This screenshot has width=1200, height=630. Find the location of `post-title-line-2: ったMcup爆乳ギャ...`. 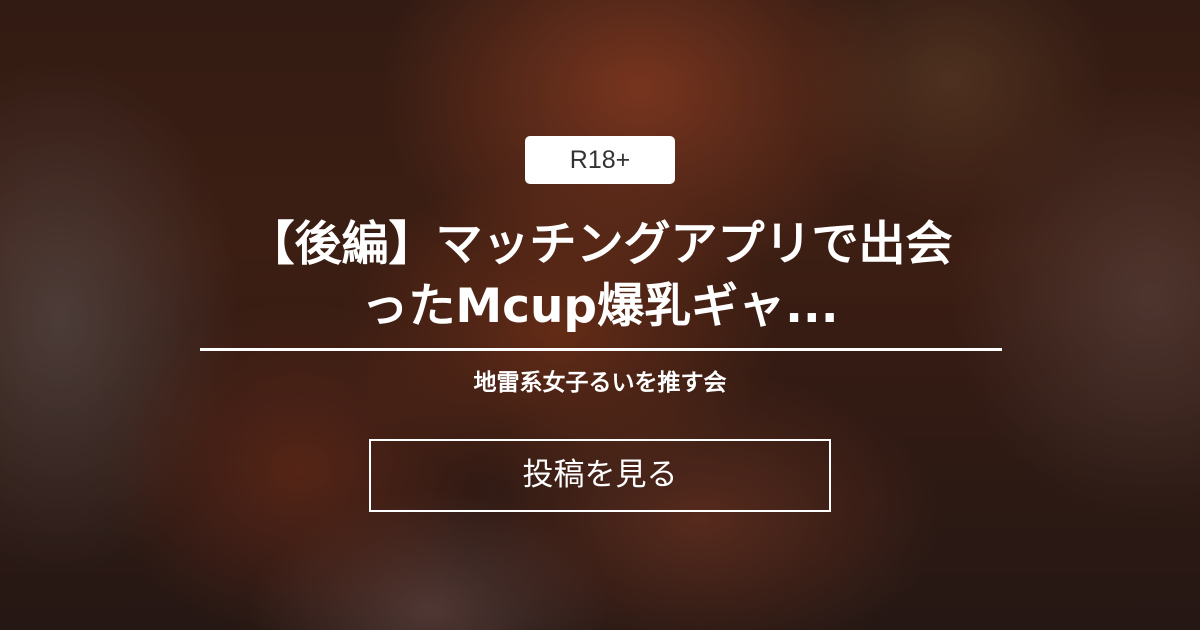

post-title-line-2: ったMcup爆乳ギャ... is located at coordinates (600, 306).